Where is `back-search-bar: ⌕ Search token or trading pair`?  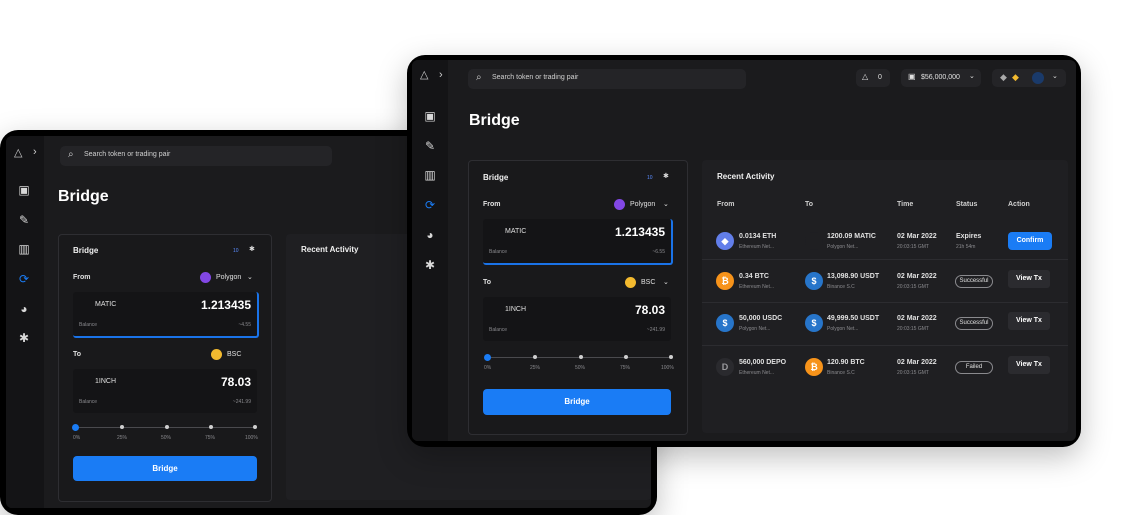
back-search-bar: ⌕ Search token or trading pair is located at coordinates (196, 156).